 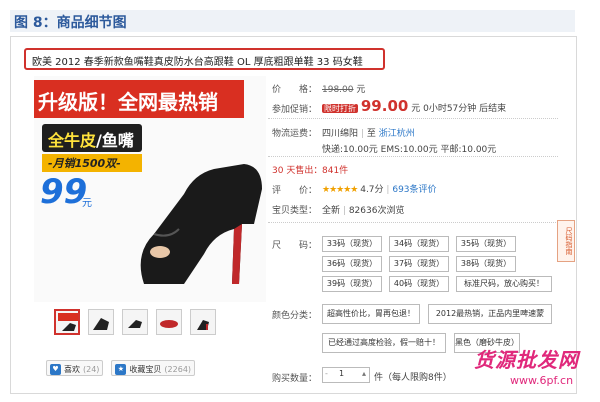 I want to click on watermark-logo: 货源批发网, so click(x=526, y=360).